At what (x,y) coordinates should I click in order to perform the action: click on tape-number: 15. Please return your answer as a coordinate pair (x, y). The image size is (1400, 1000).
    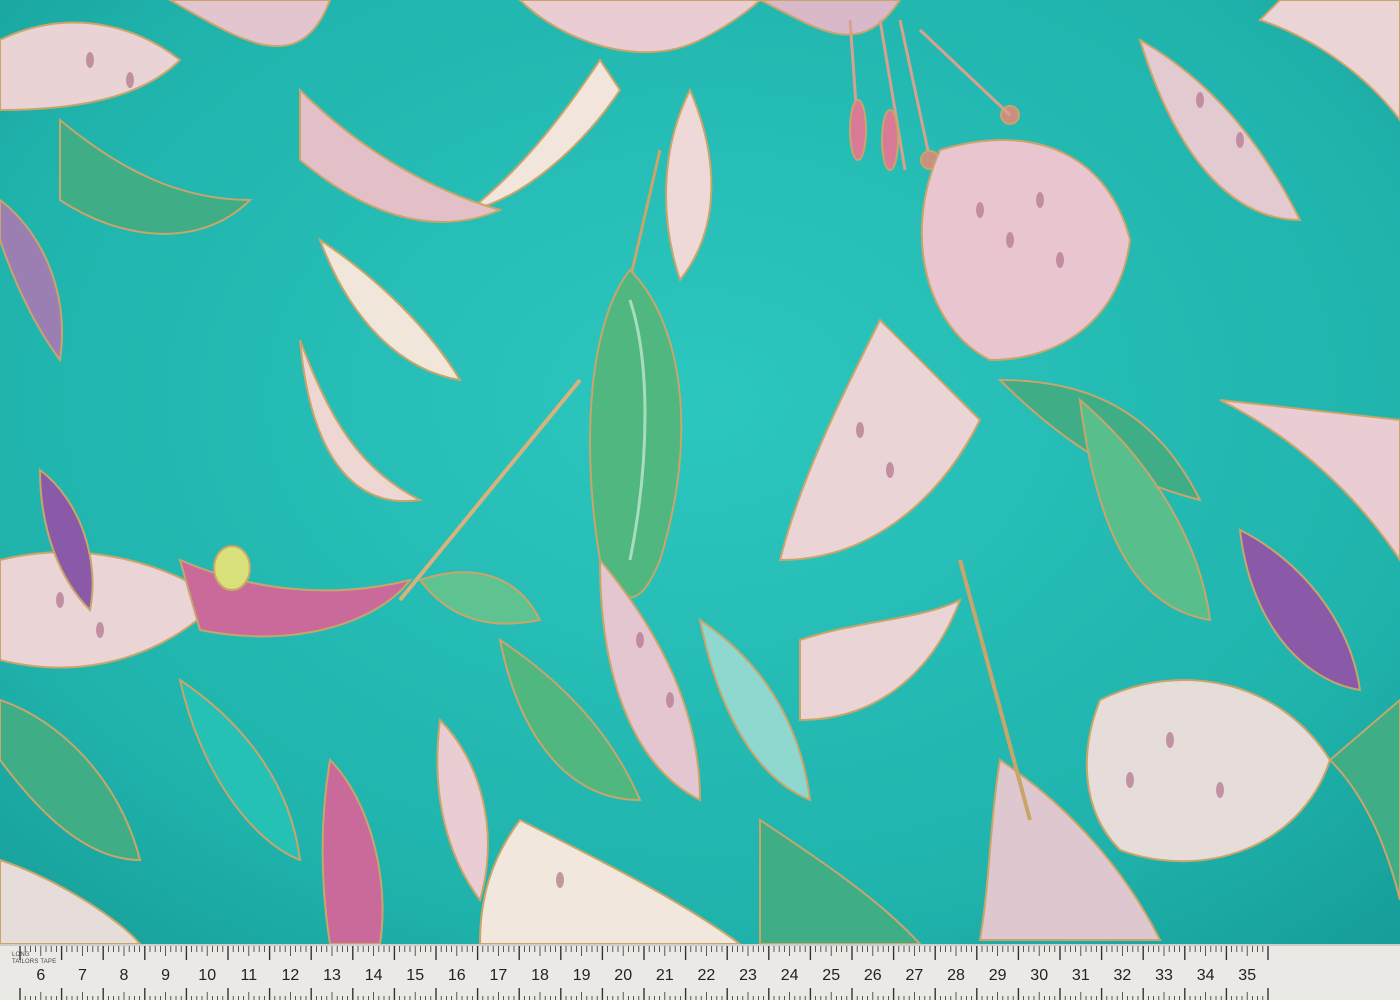
    Looking at the image, I should click on (415, 975).